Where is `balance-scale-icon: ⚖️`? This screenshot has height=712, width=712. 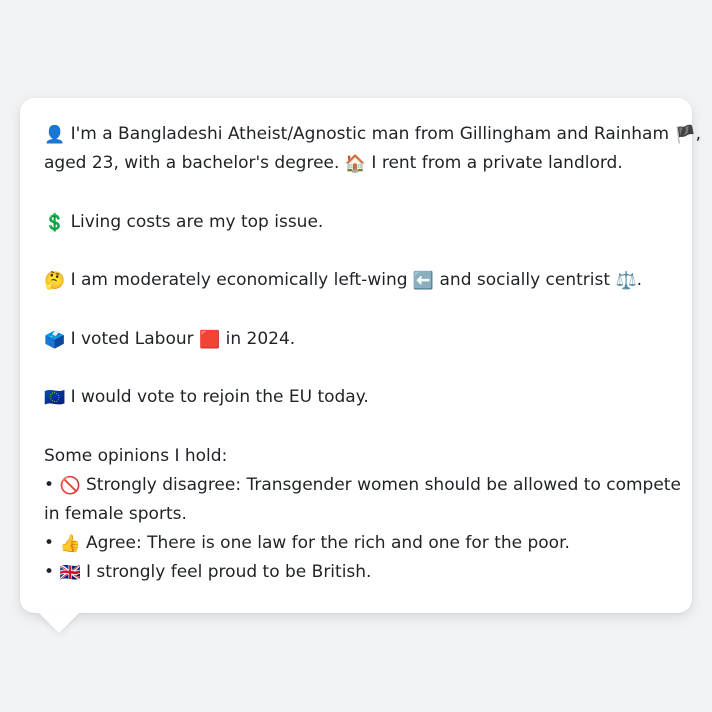
balance-scale-icon: ⚖️ is located at coordinates (626, 281).